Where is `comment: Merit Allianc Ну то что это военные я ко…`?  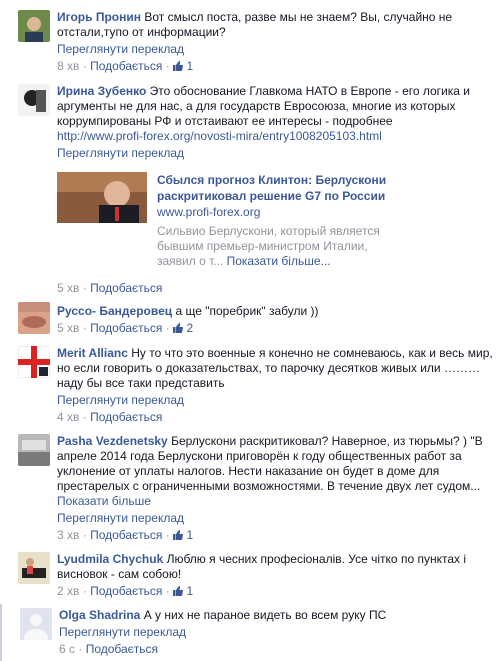
comment: Merit Allianc Ну то что это военные я ко… is located at coordinates (252, 384).